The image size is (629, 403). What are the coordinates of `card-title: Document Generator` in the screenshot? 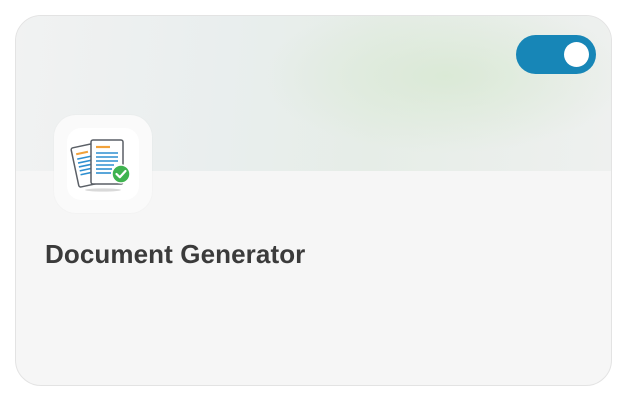 It's located at (175, 254).